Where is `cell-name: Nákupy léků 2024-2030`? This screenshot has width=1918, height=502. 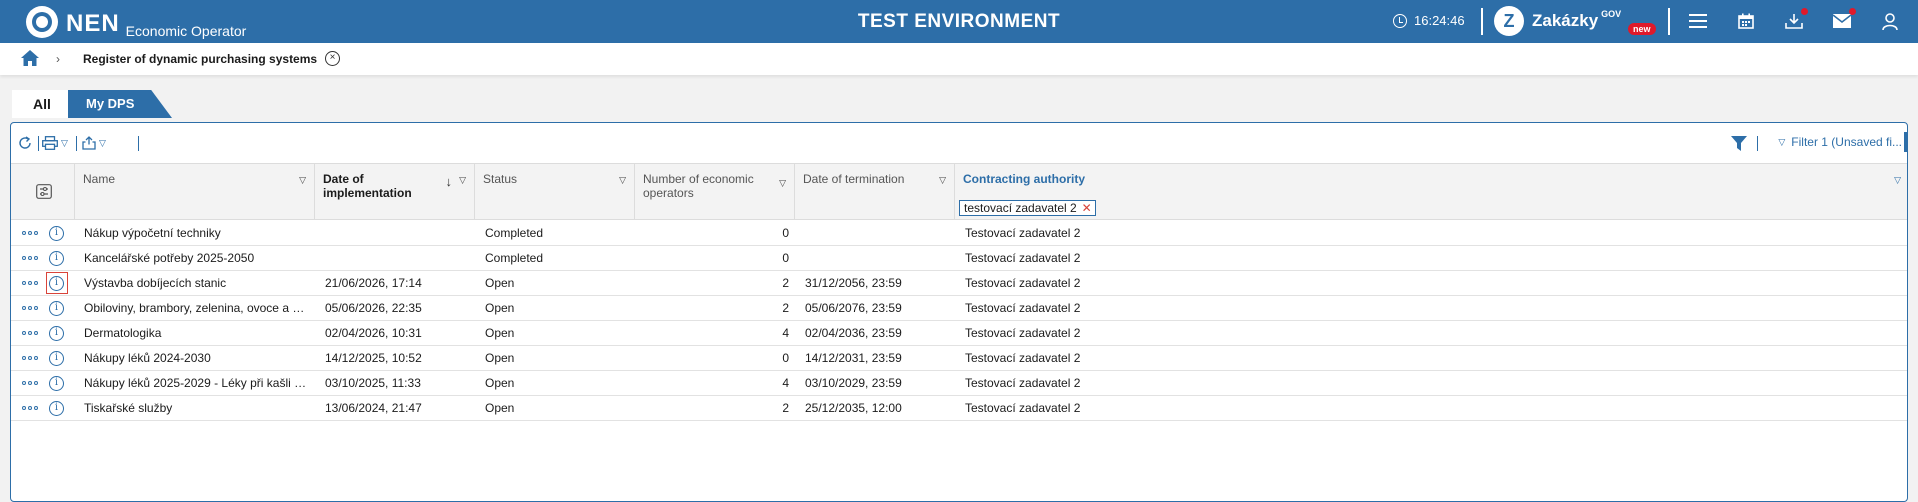 cell-name: Nákupy léků 2024-2030 is located at coordinates (147, 358).